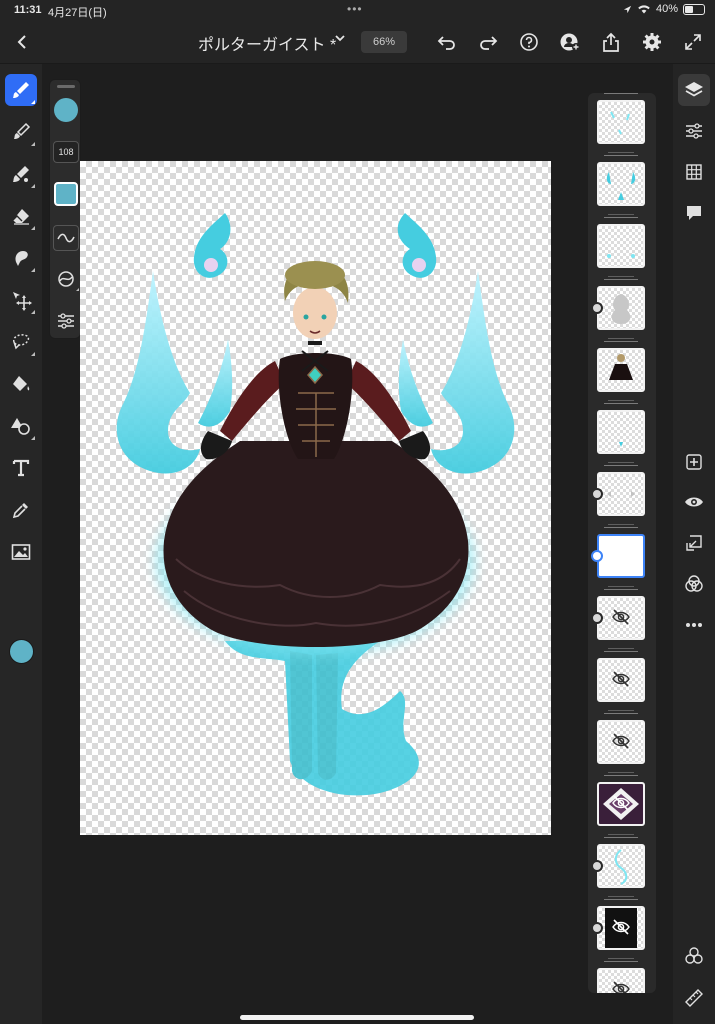 This screenshot has height=1024, width=715. Describe the element at coordinates (21, 300) in the screenshot. I see `move-transform-tool` at that location.